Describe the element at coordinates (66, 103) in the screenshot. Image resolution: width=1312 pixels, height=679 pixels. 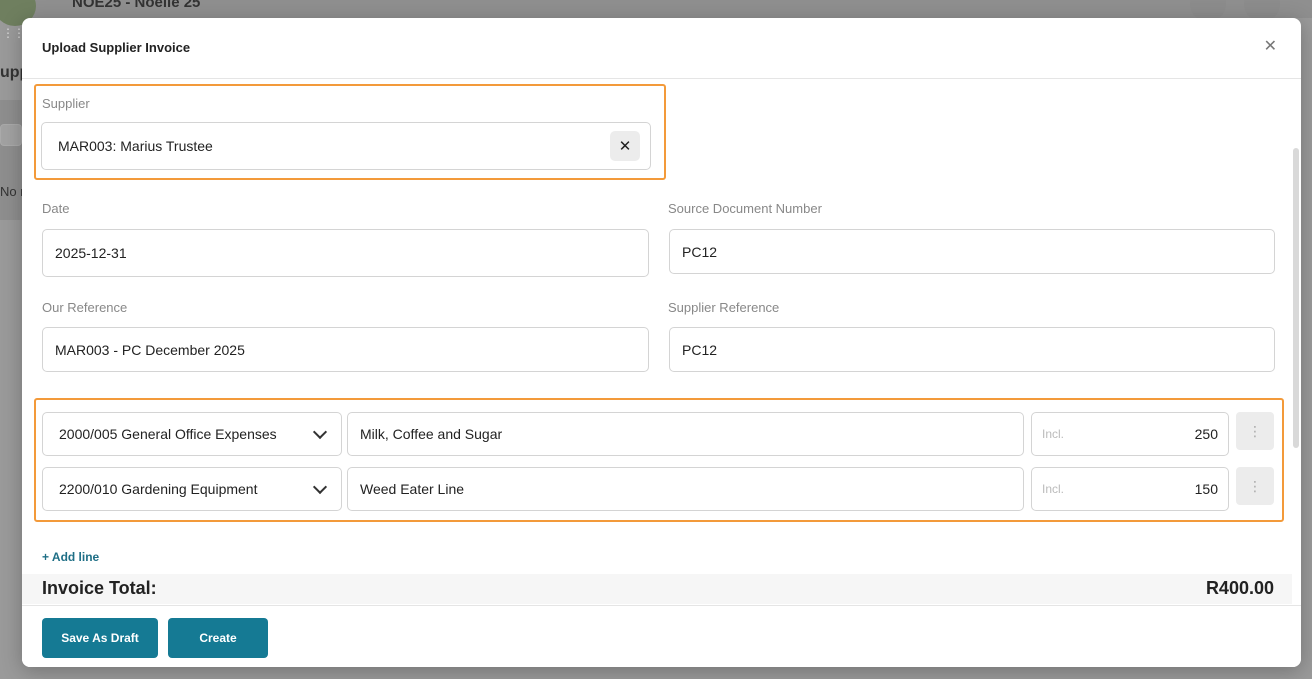
I see `supplier-label: Supplier` at that location.